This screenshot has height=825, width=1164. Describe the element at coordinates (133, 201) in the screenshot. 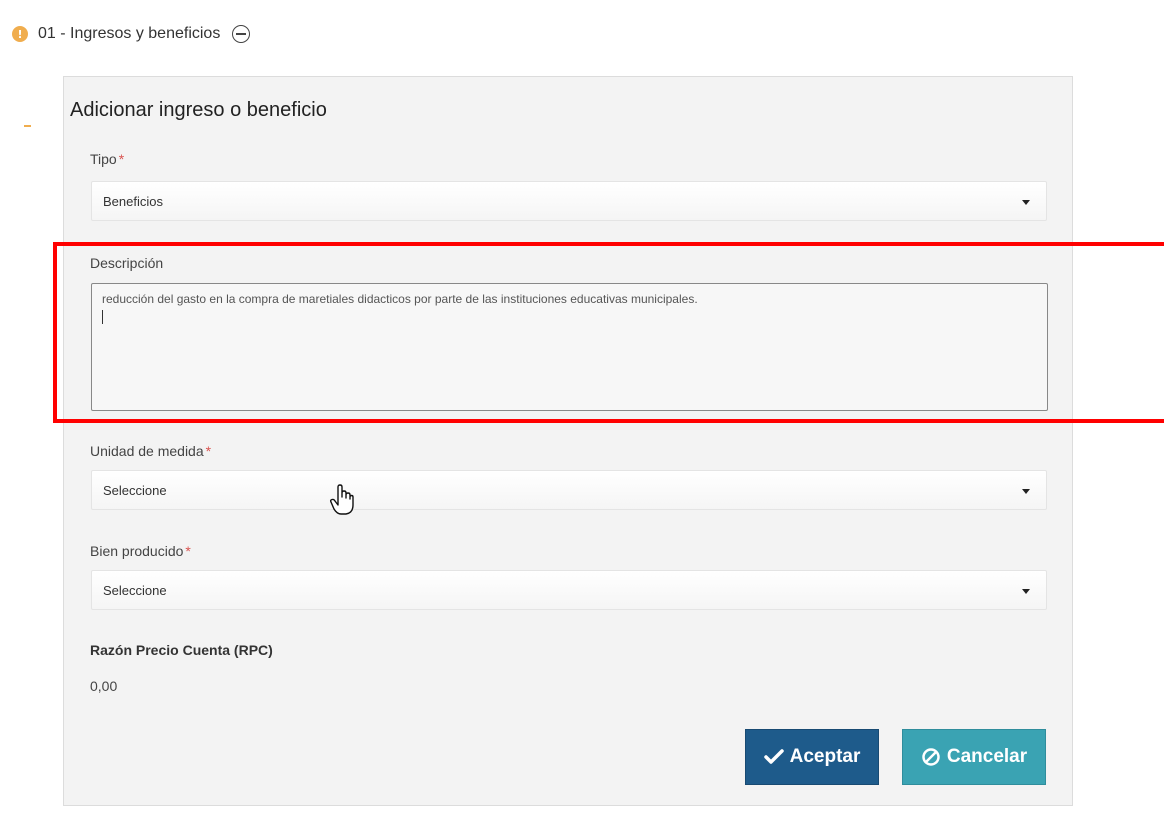

I see `tipo-selected-value: Beneficios` at that location.